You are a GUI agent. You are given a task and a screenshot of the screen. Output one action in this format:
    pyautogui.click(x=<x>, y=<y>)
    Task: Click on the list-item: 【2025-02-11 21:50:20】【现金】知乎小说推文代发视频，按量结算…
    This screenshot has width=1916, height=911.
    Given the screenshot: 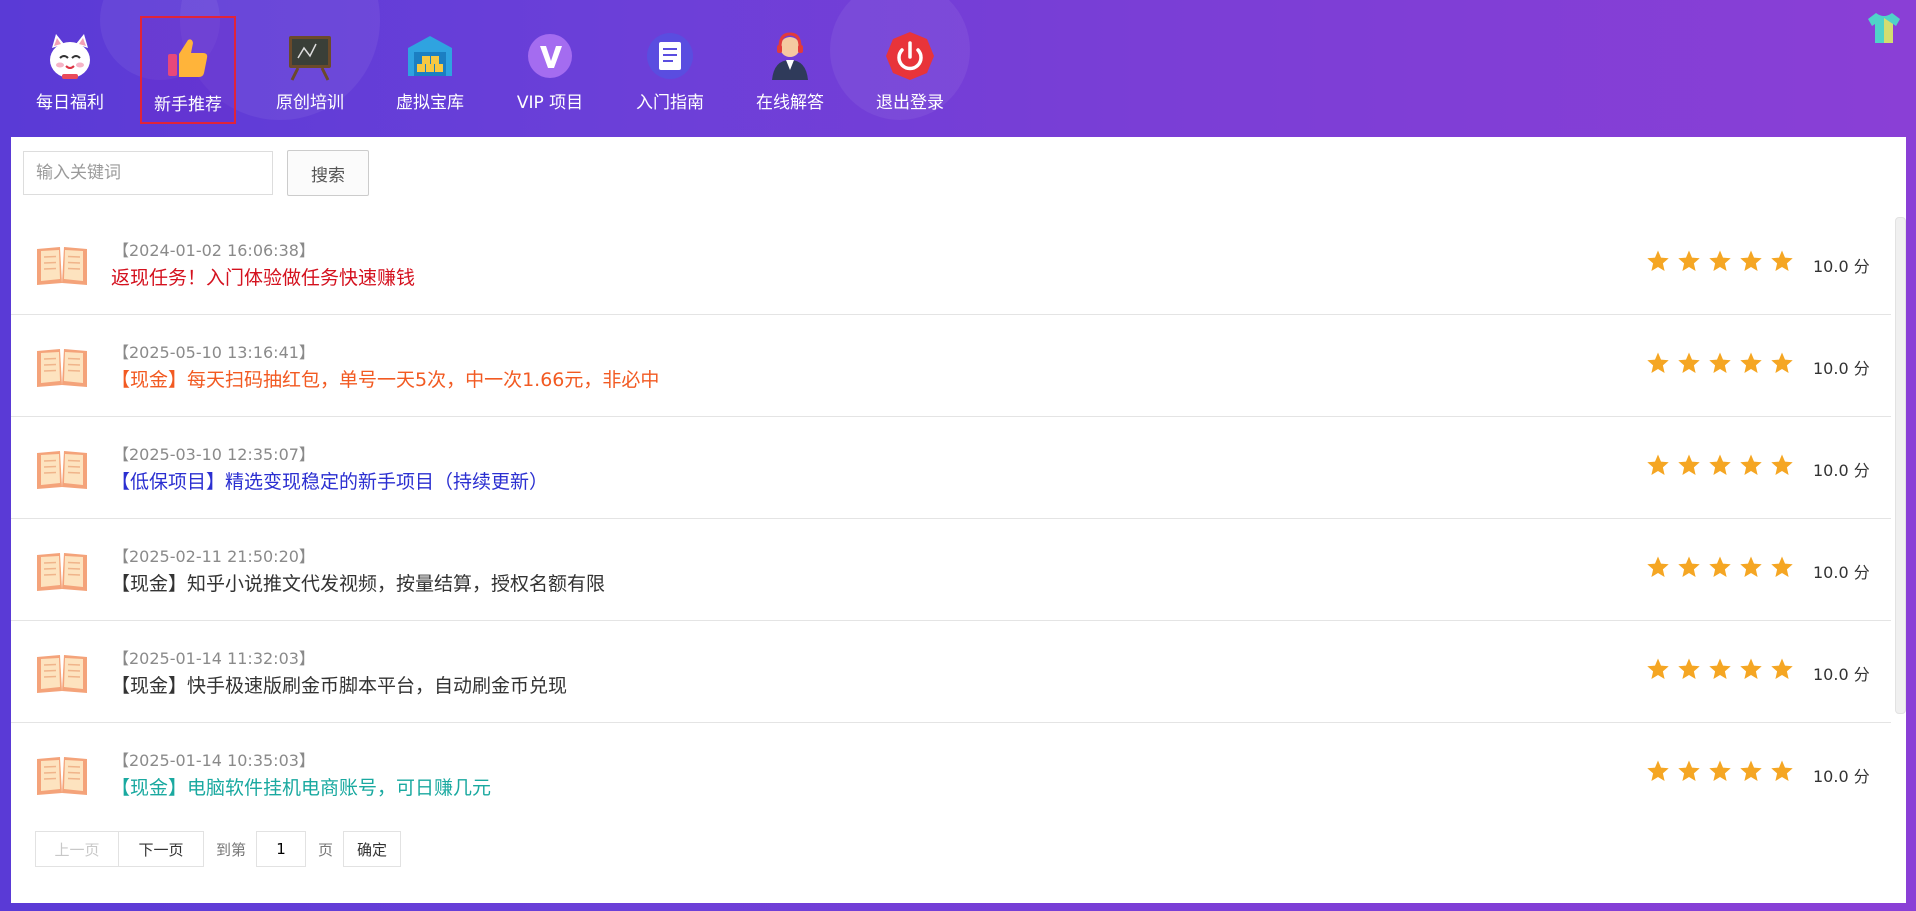 What is the action you would take?
    pyautogui.click(x=951, y=570)
    